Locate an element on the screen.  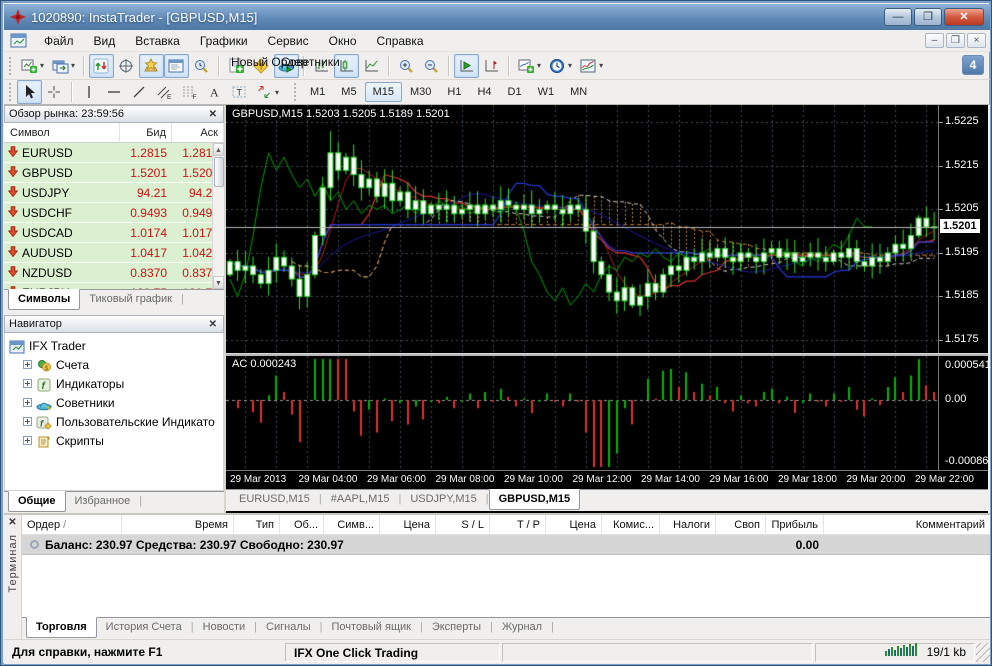
terminal-tab-4: Почтовый ящик is located at coordinates (371, 627).